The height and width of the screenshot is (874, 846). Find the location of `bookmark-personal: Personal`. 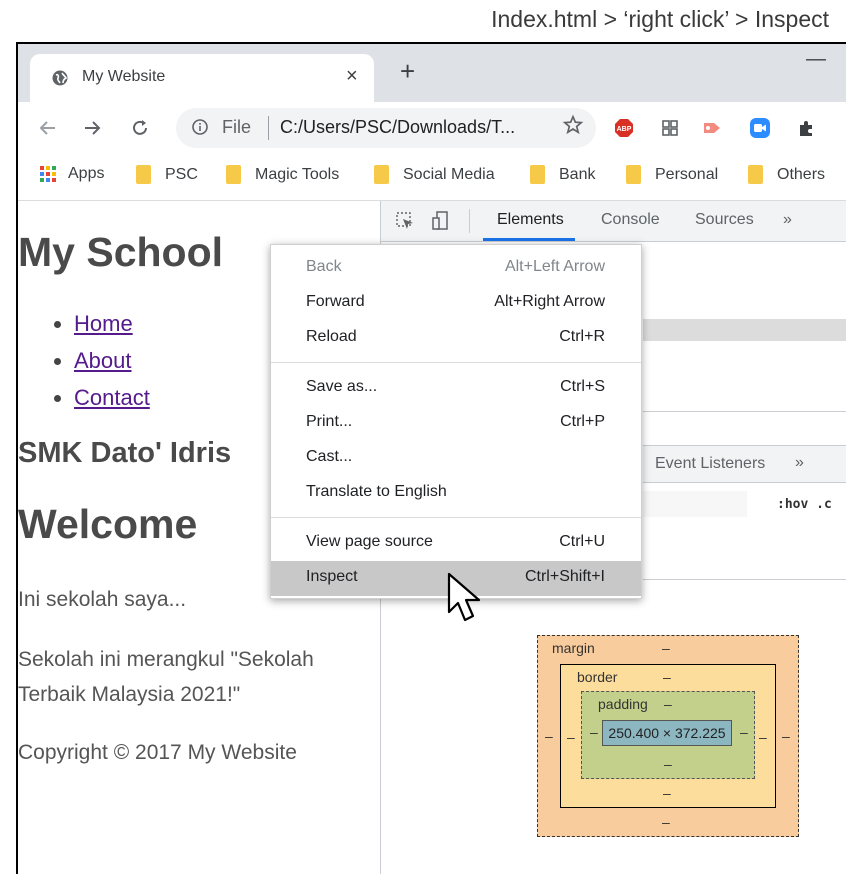

bookmark-personal: Personal is located at coordinates (672, 174).